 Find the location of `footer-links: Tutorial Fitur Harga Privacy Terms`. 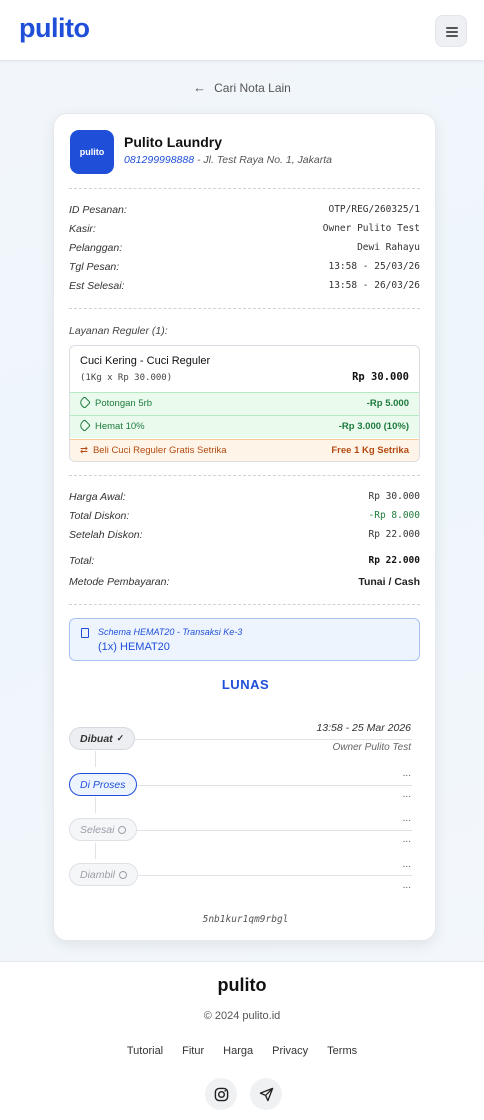

footer-links: Tutorial Fitur Harga Privacy Terms is located at coordinates (242, 1051).